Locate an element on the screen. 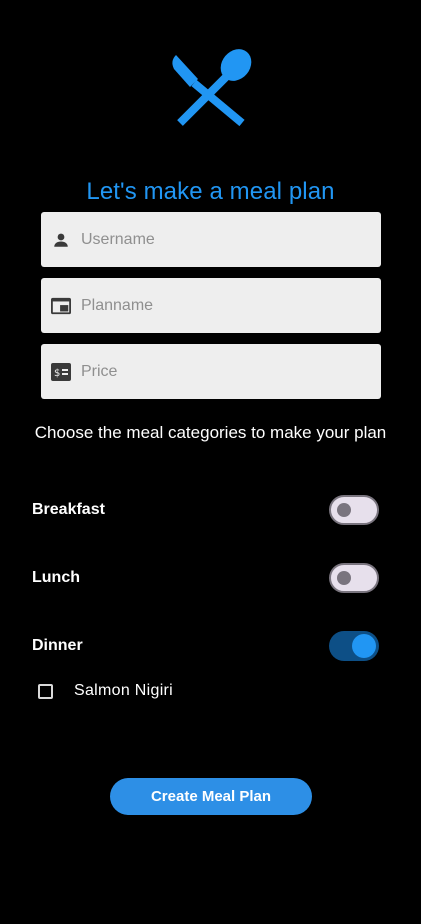 This screenshot has height=924, width=421. dinner-toggle is located at coordinates (354, 646).